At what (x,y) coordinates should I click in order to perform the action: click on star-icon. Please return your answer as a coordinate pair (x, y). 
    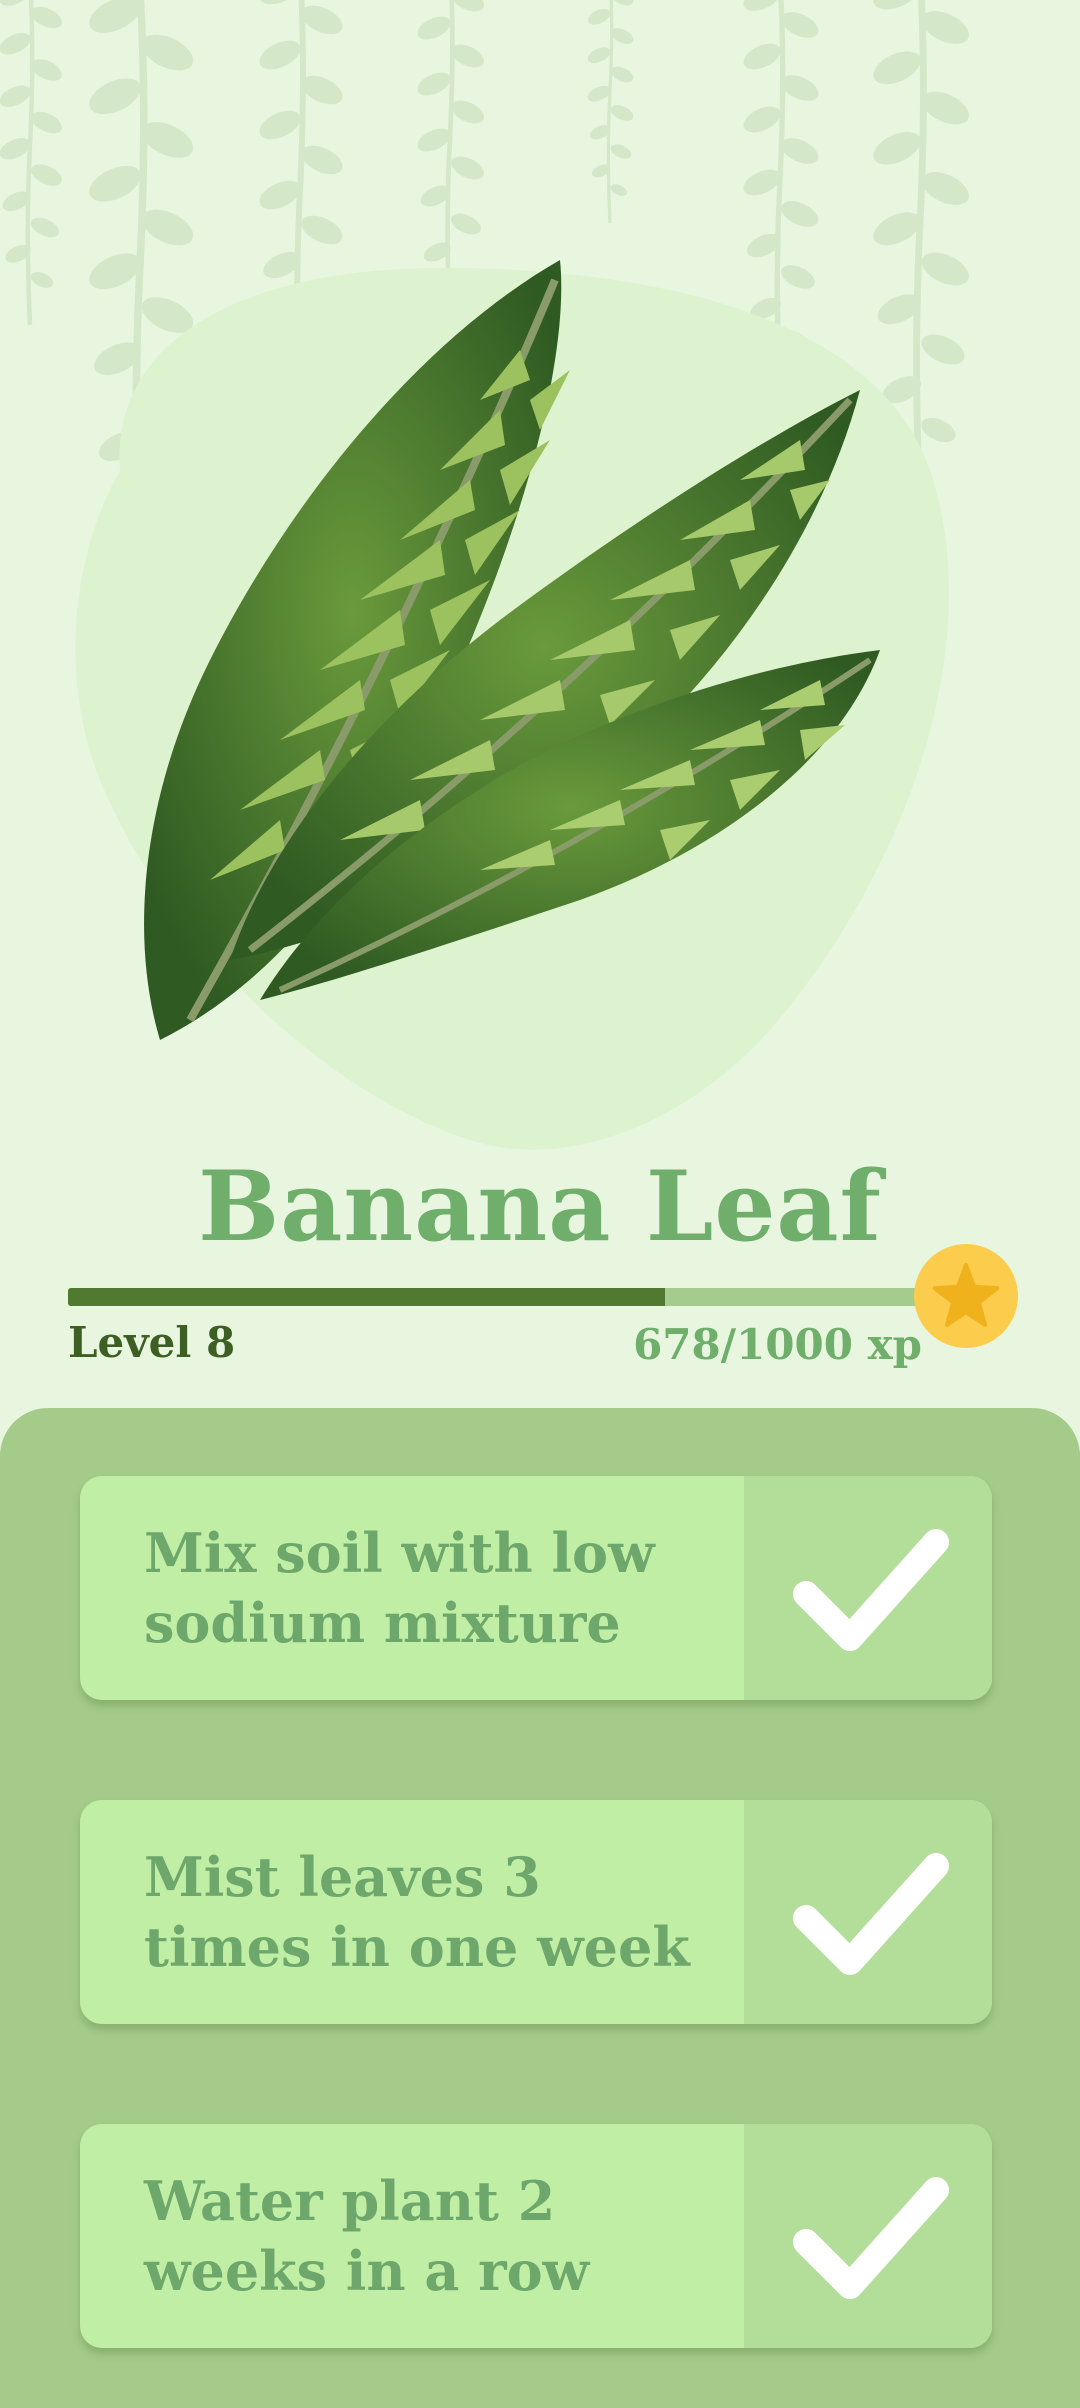
    Looking at the image, I should click on (966, 1295).